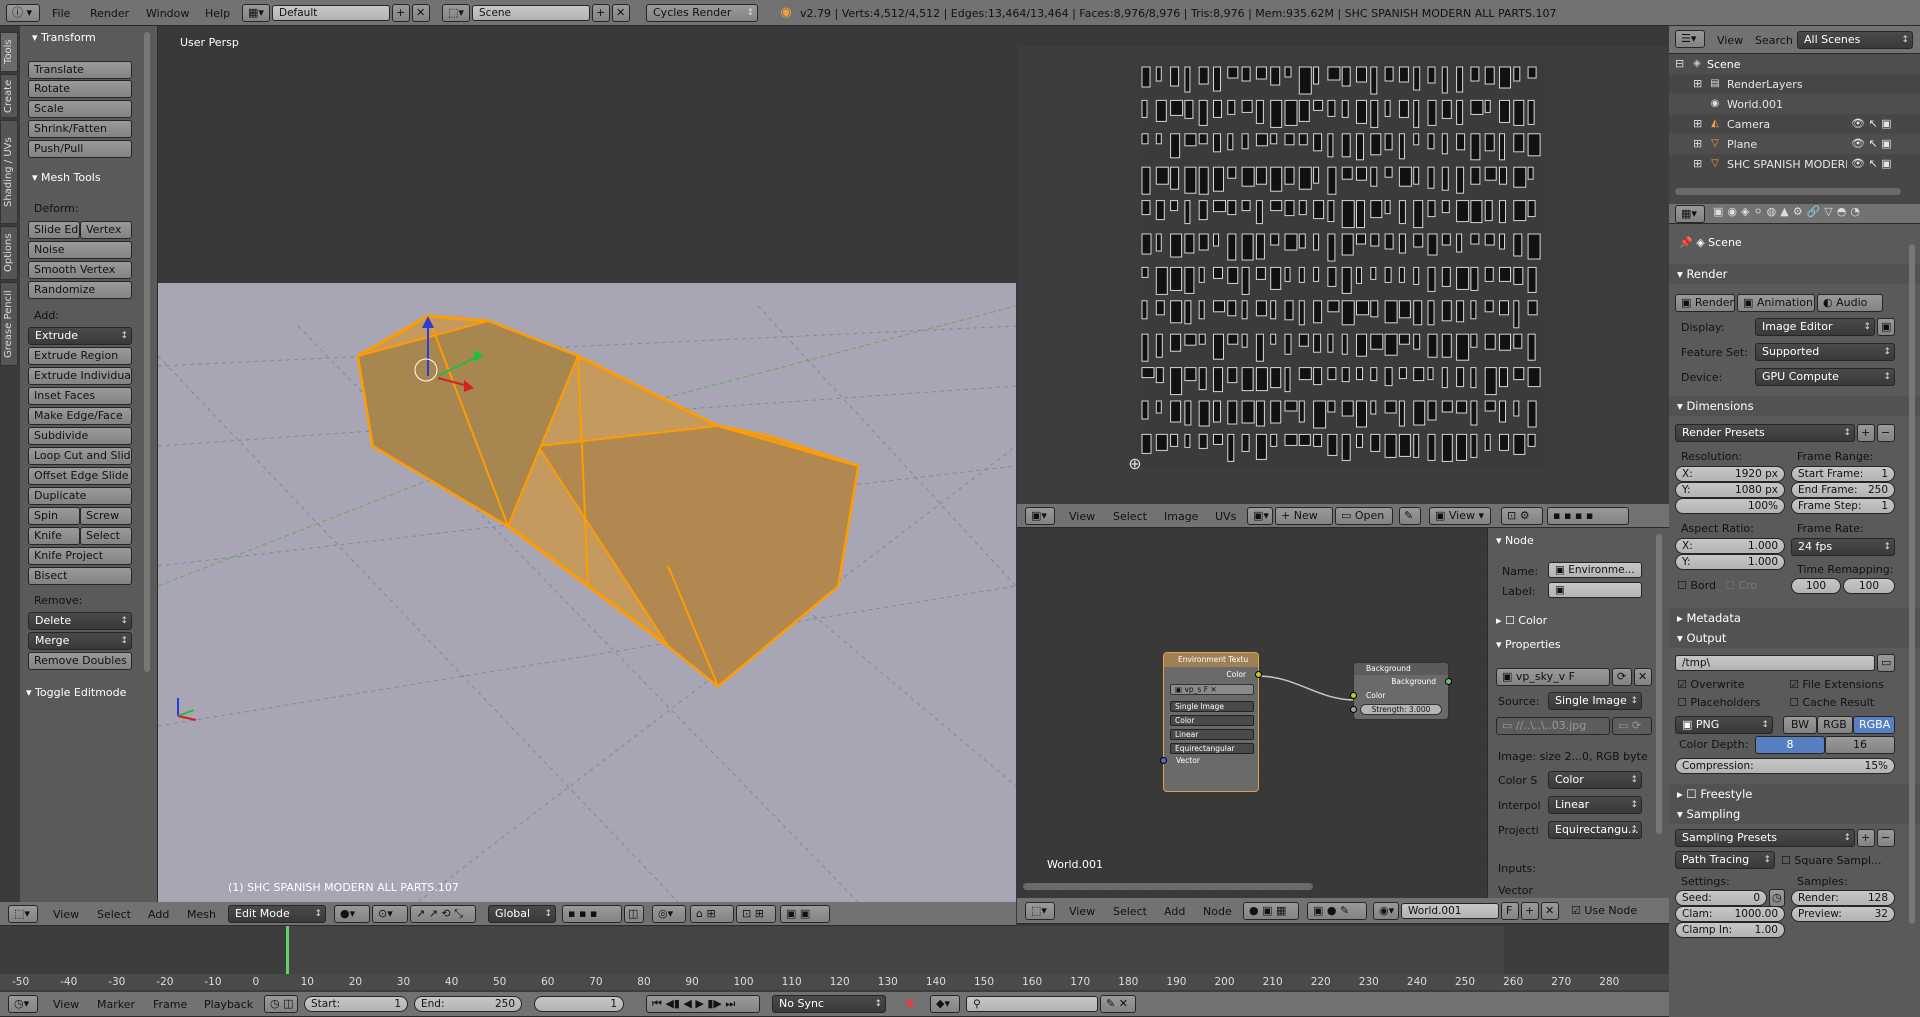  What do you see at coordinates (1522, 516) in the screenshot?
I see `pivot-image: ⊡ ⚙` at bounding box center [1522, 516].